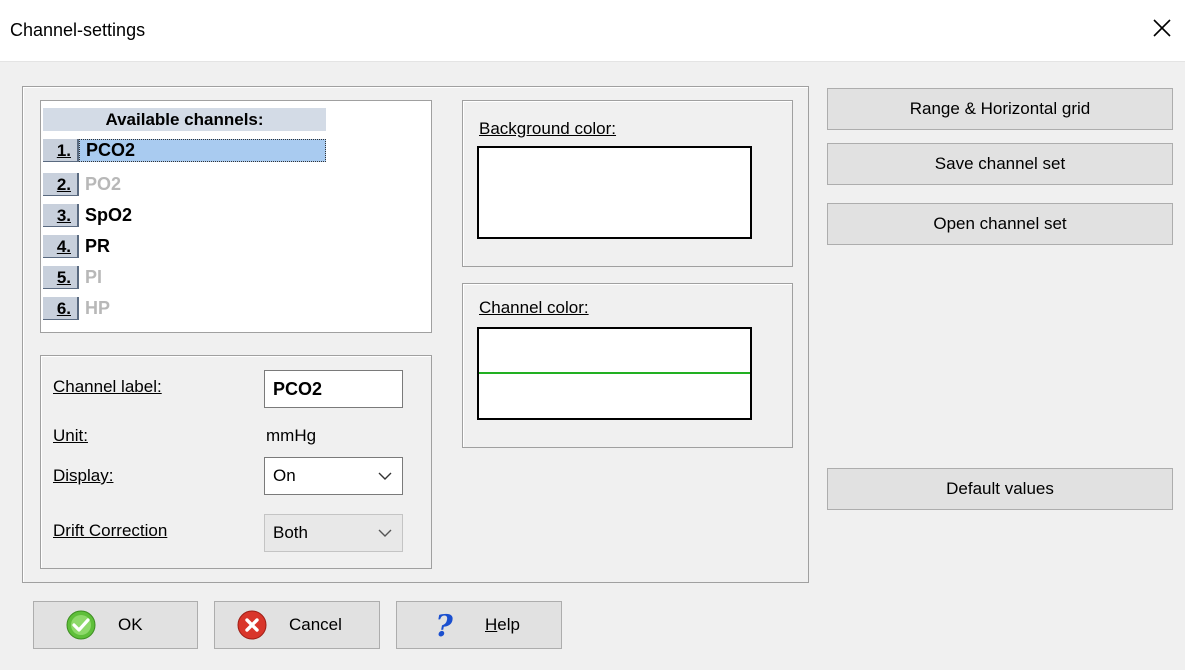 This screenshot has height=670, width=1185. I want to click on check-circle-icon, so click(81, 625).